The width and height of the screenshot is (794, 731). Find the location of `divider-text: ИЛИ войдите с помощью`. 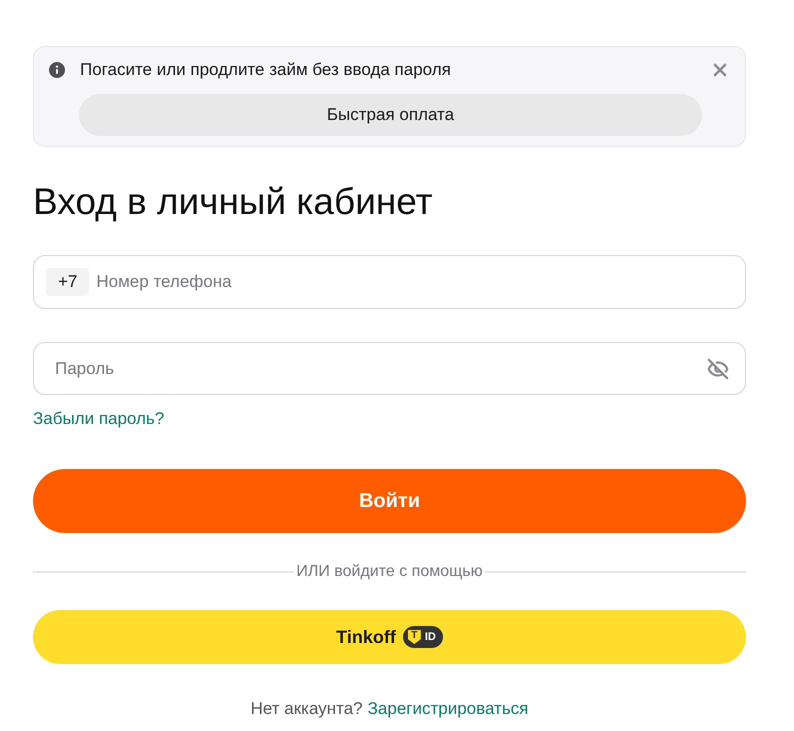

divider-text: ИЛИ войдите с помощью is located at coordinates (389, 572).